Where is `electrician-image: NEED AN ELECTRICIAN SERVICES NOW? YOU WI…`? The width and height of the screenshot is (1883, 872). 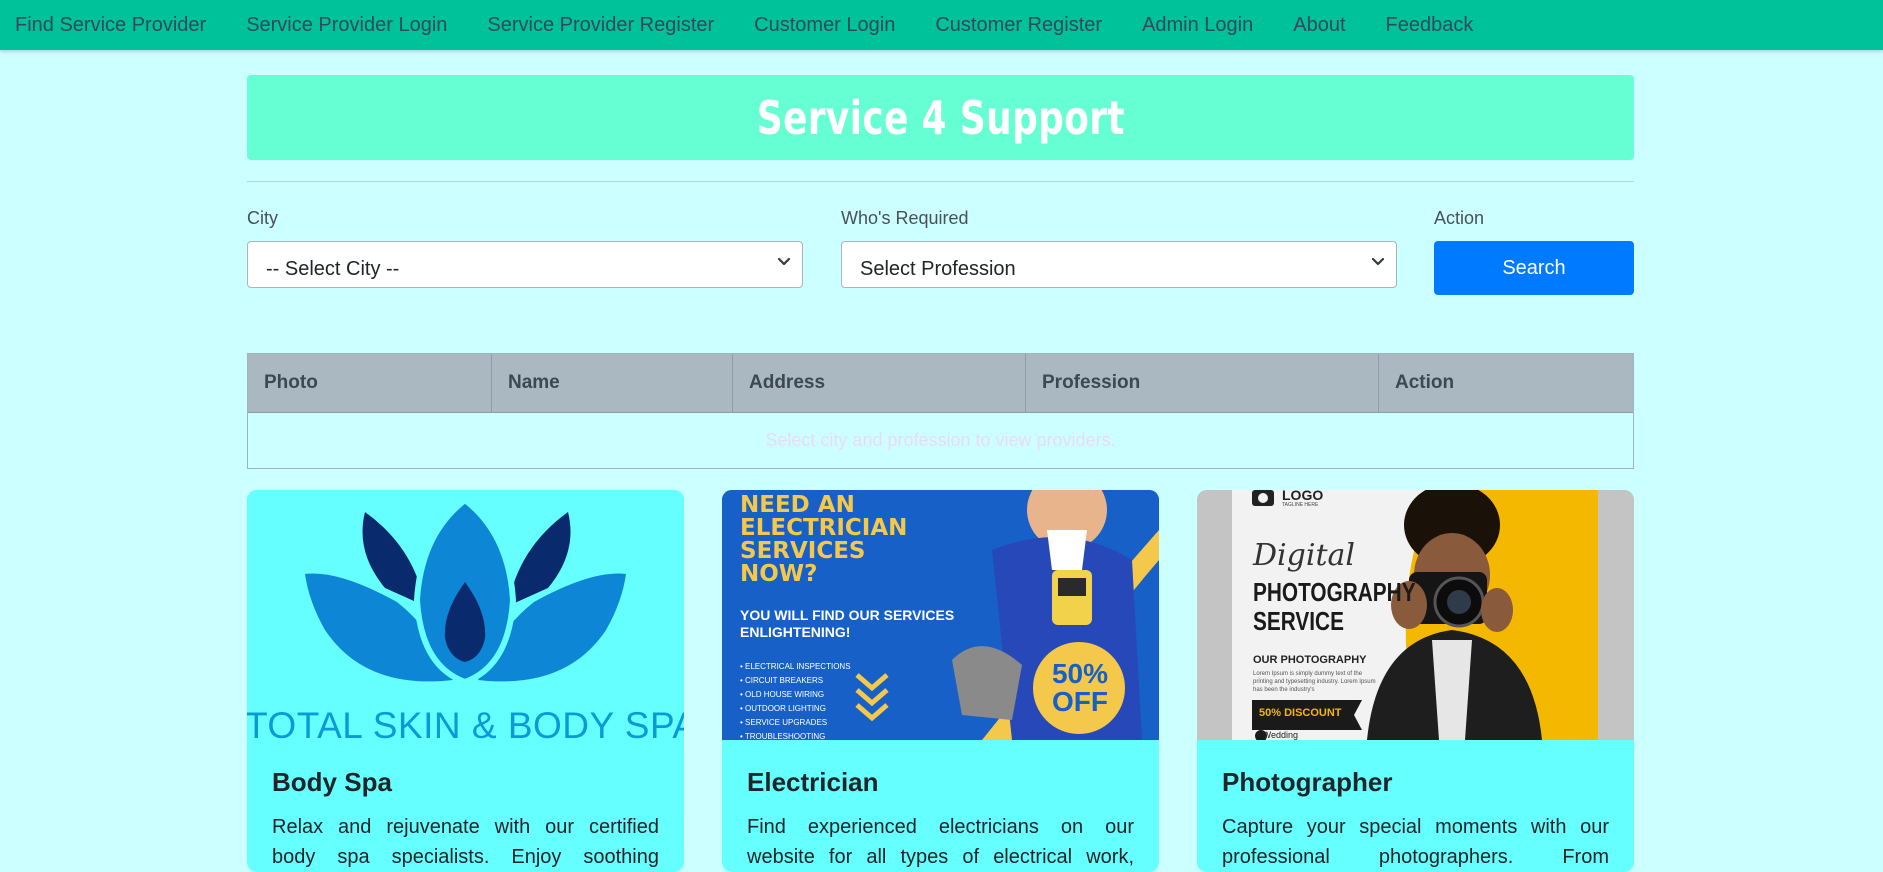 electrician-image: NEED AN ELECTRICIAN SERVICES NOW? YOU WI… is located at coordinates (940, 615).